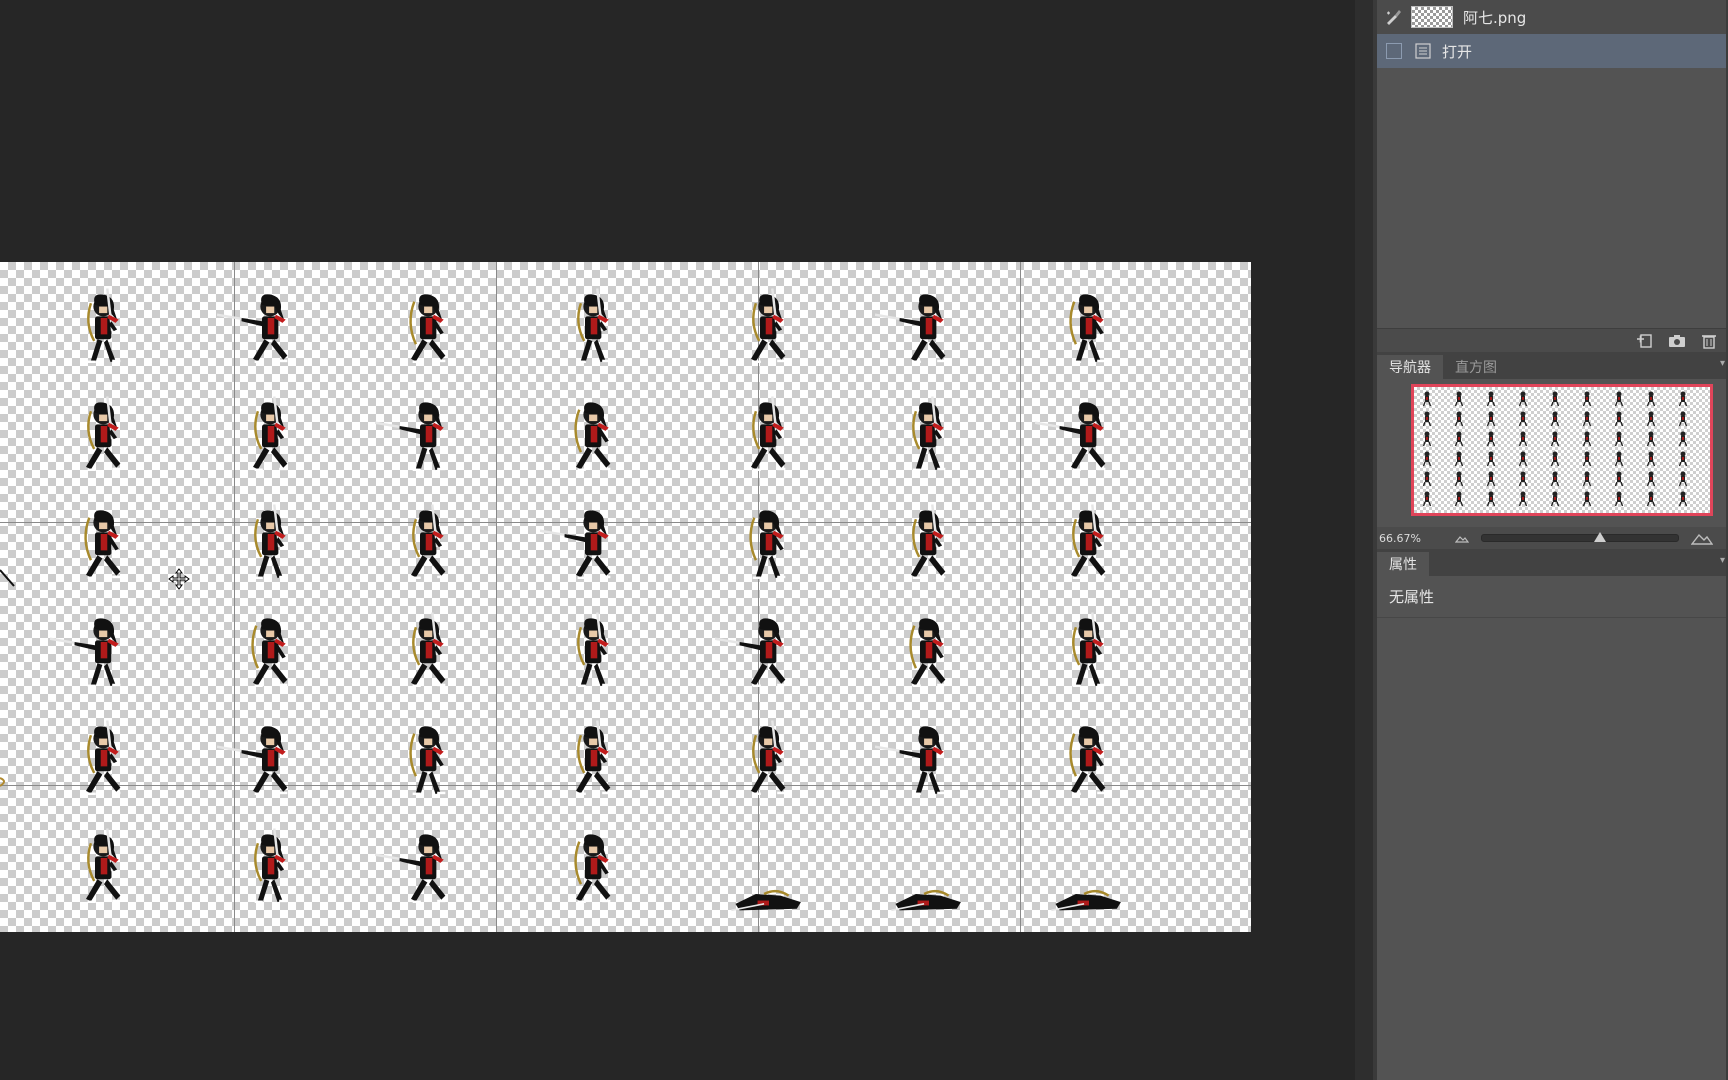 Image resolution: width=1728 pixels, height=1080 pixels. Describe the element at coordinates (1677, 341) in the screenshot. I see `camera-icon` at that location.